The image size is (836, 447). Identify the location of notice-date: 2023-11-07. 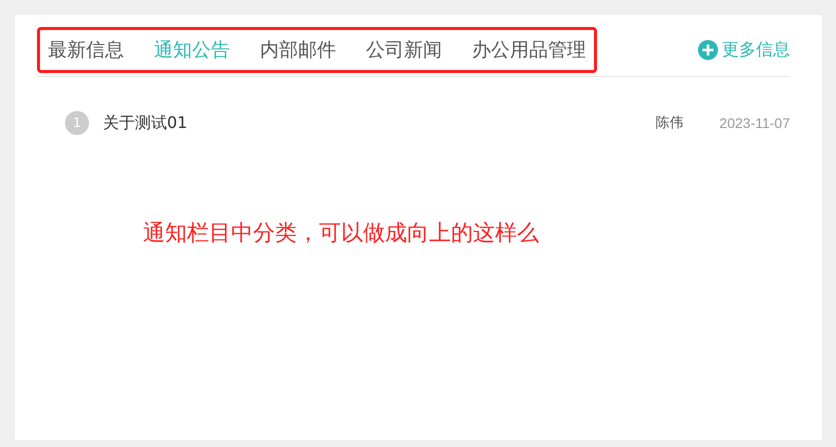
(754, 123).